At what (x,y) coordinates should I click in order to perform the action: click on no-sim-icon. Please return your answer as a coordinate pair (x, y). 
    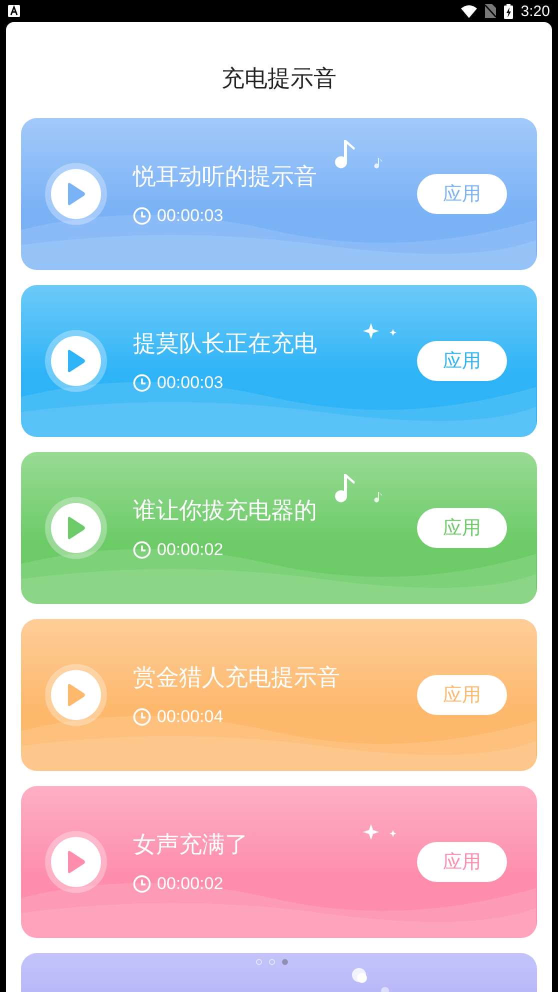
    Looking at the image, I should click on (490, 11).